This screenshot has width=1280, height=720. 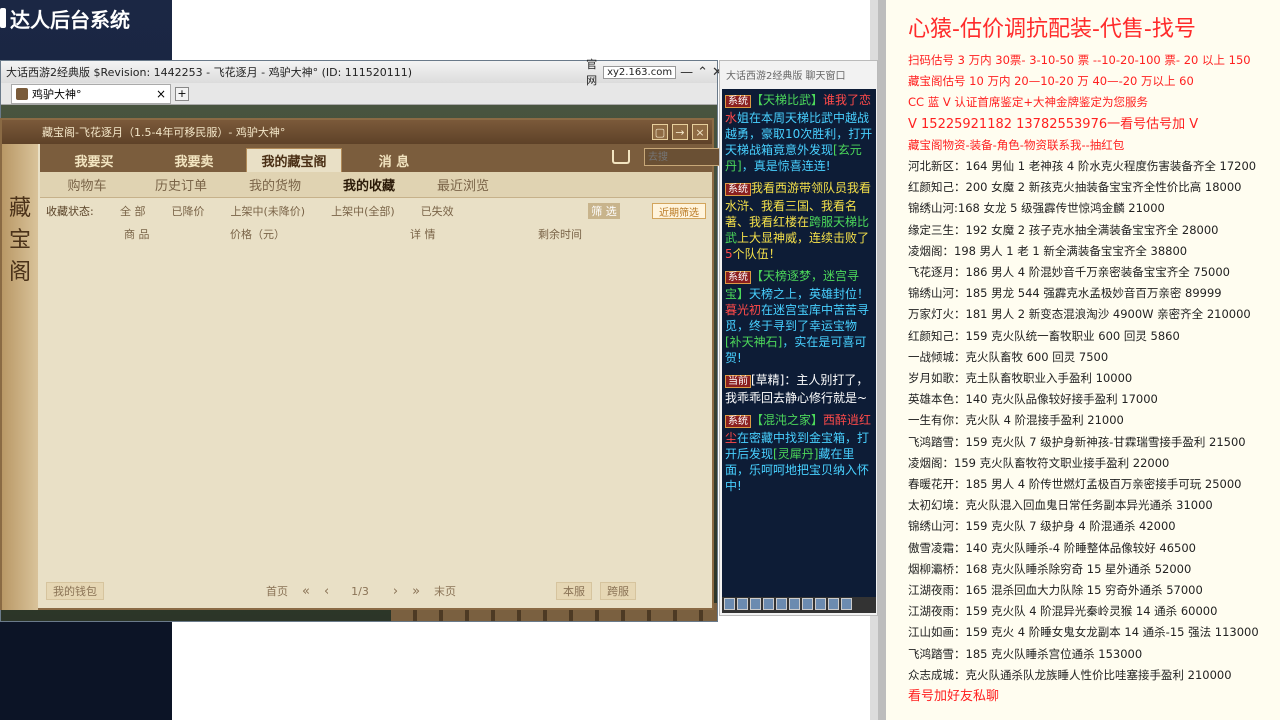 I want to click on chat-title: 大话西游2经典版 聊天窗口, so click(x=786, y=76).